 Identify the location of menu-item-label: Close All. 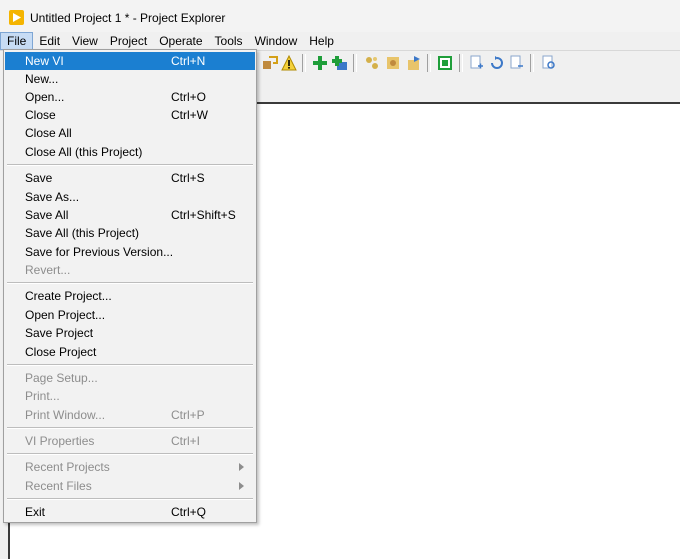
(48, 133).